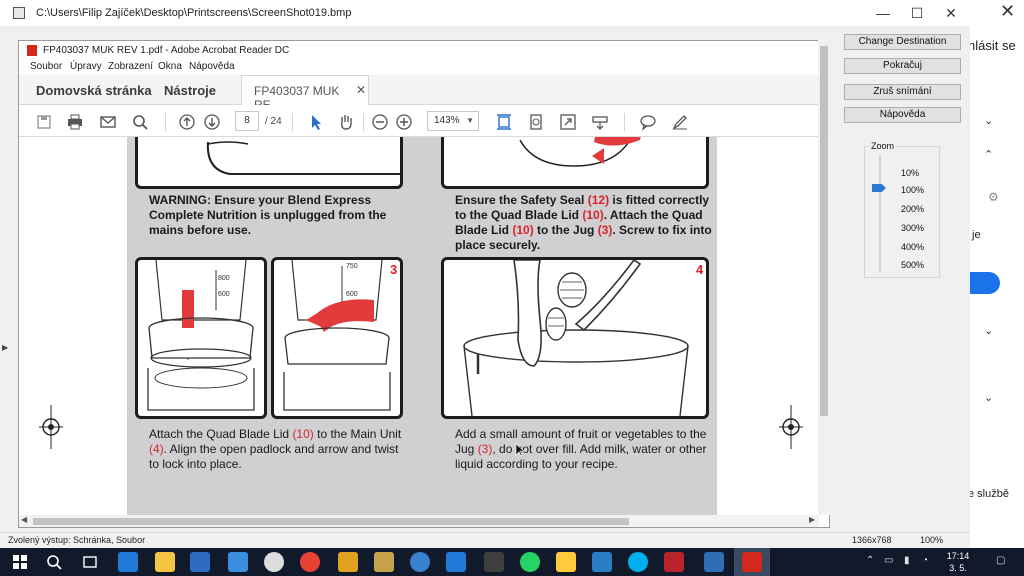 Image resolution: width=1024 pixels, height=576 pixels. What do you see at coordinates (988, 154) in the screenshot?
I see `bg-chevron-up-icon: ⌃` at bounding box center [988, 154].